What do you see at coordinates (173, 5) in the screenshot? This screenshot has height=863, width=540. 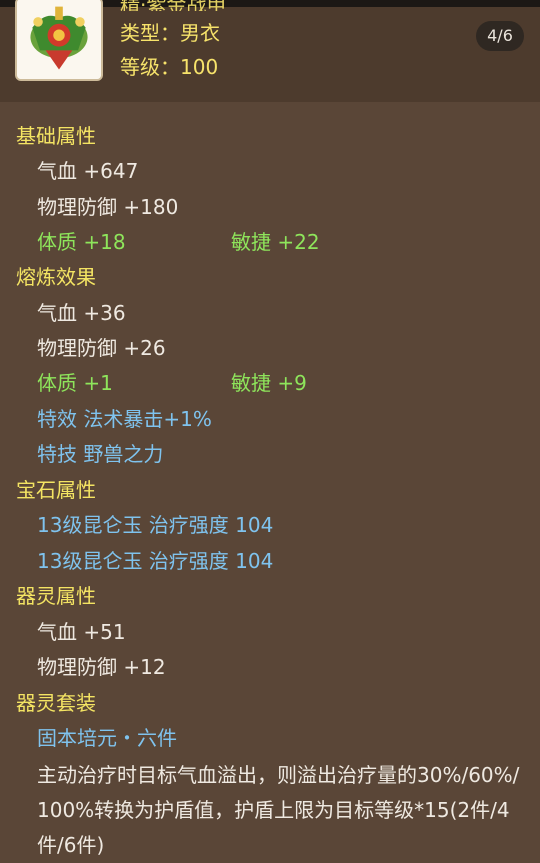 I see `item-name: 精·紫金战甲` at bounding box center [173, 5].